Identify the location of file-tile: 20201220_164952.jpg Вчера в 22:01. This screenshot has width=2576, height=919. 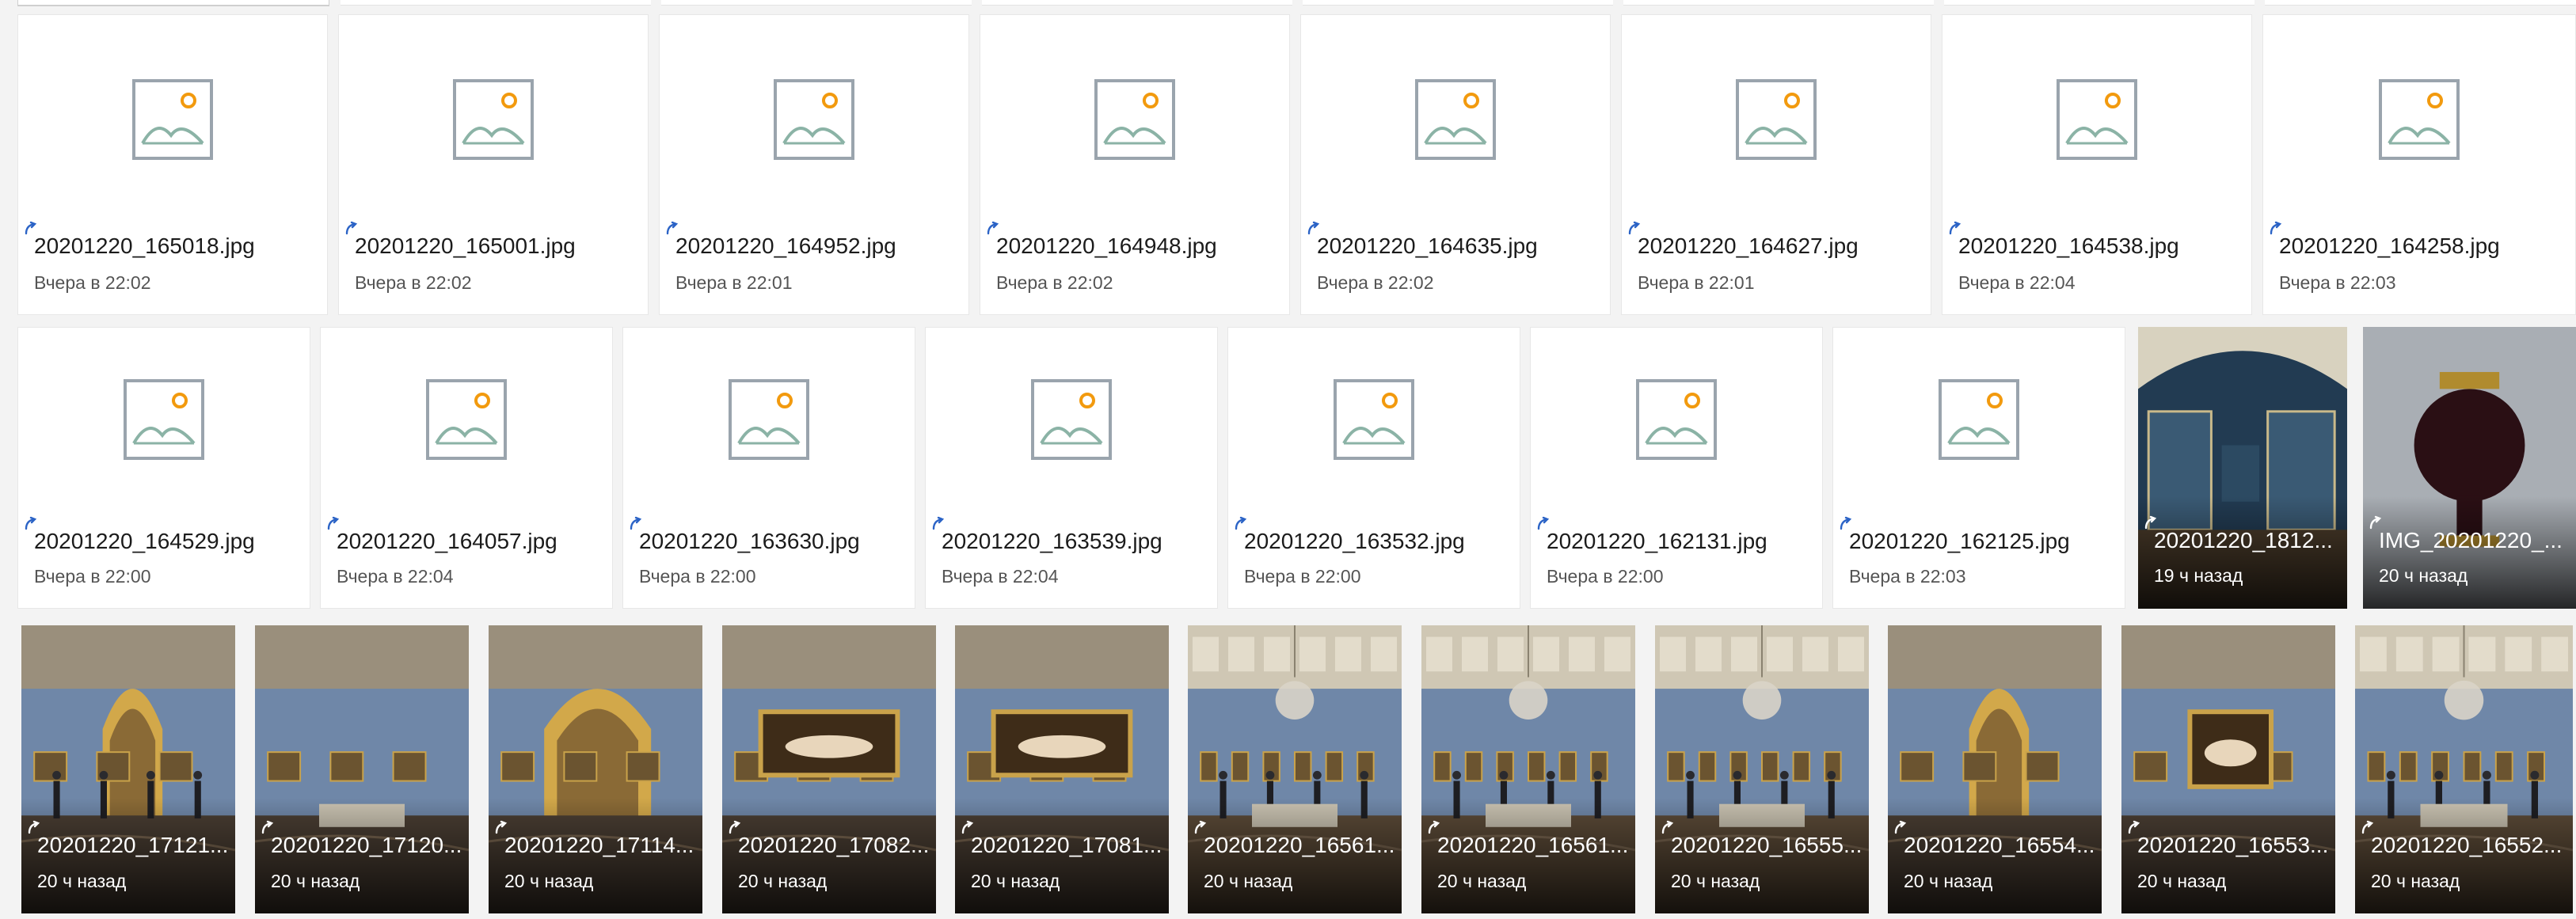
(814, 164).